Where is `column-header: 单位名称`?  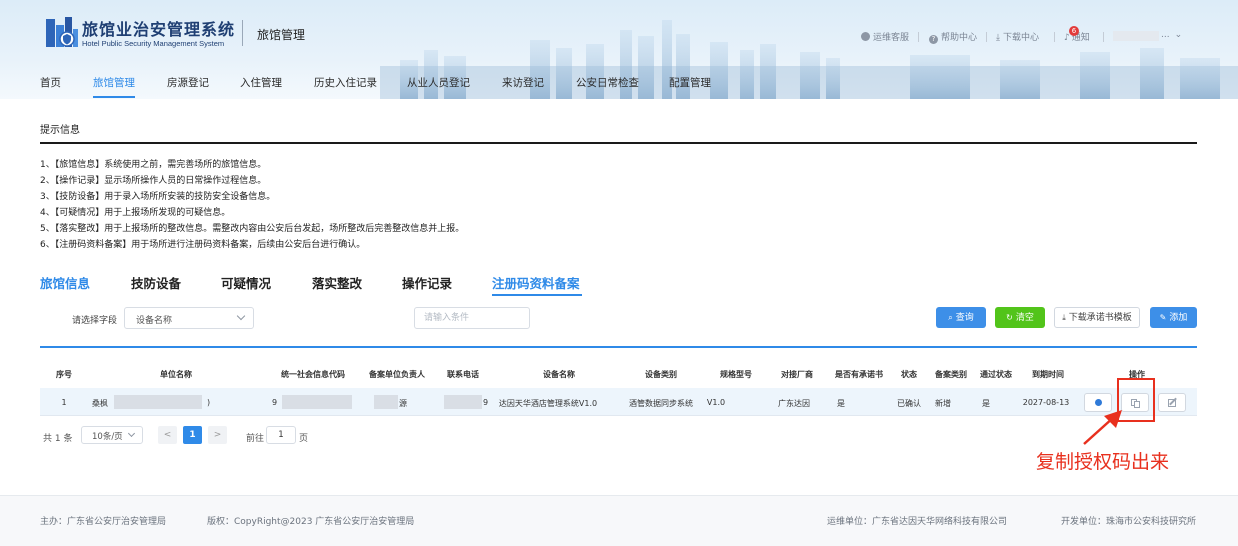 column-header: 单位名称 is located at coordinates (176, 374).